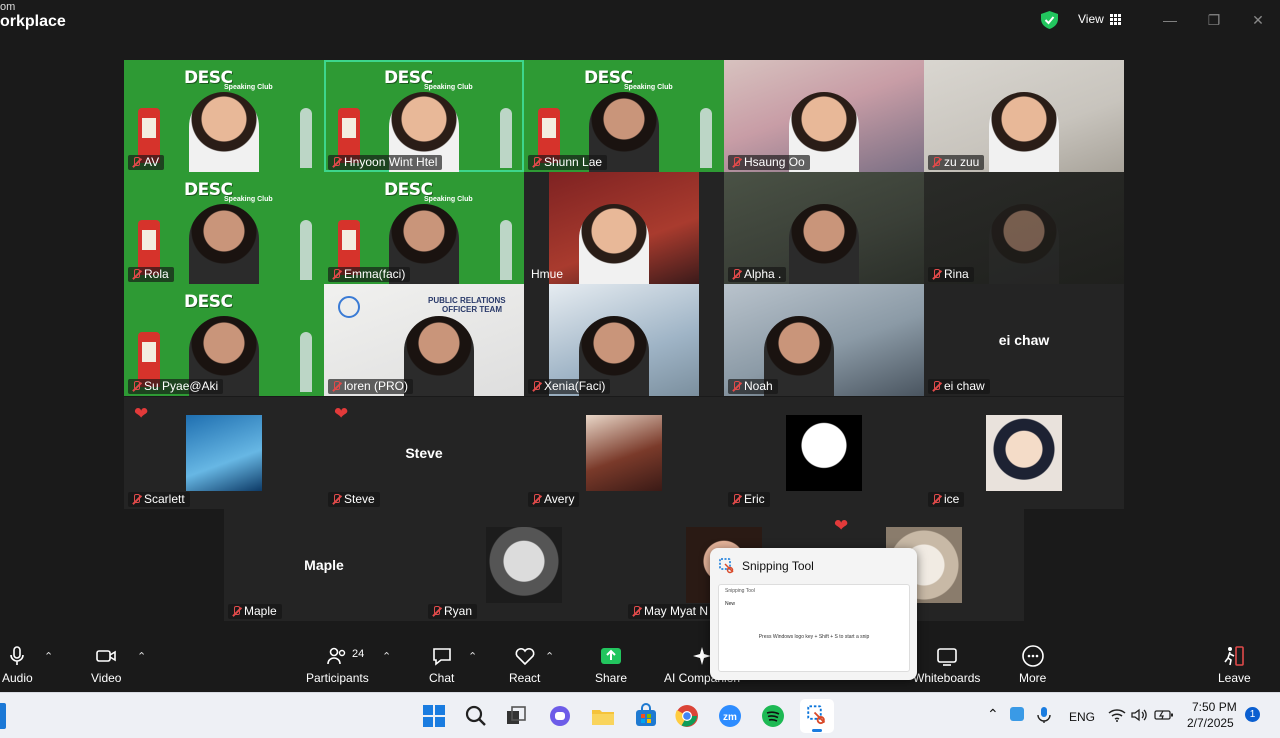  I want to click on name-tag: ei chaw, so click(959, 386).